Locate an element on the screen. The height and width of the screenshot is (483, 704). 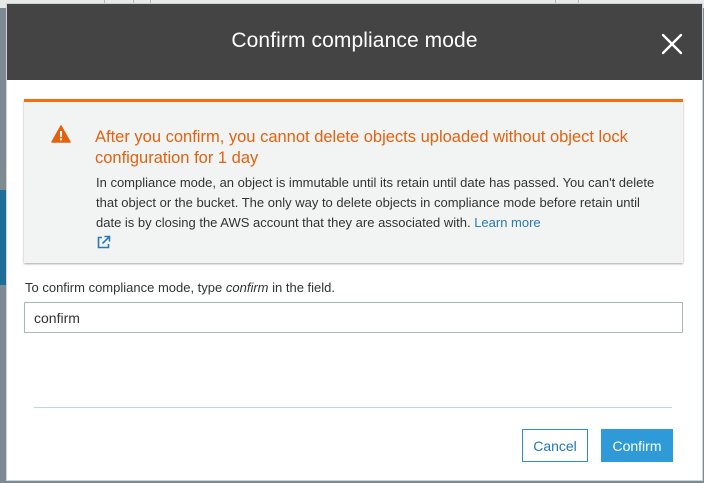
footer-divider is located at coordinates (353, 407).